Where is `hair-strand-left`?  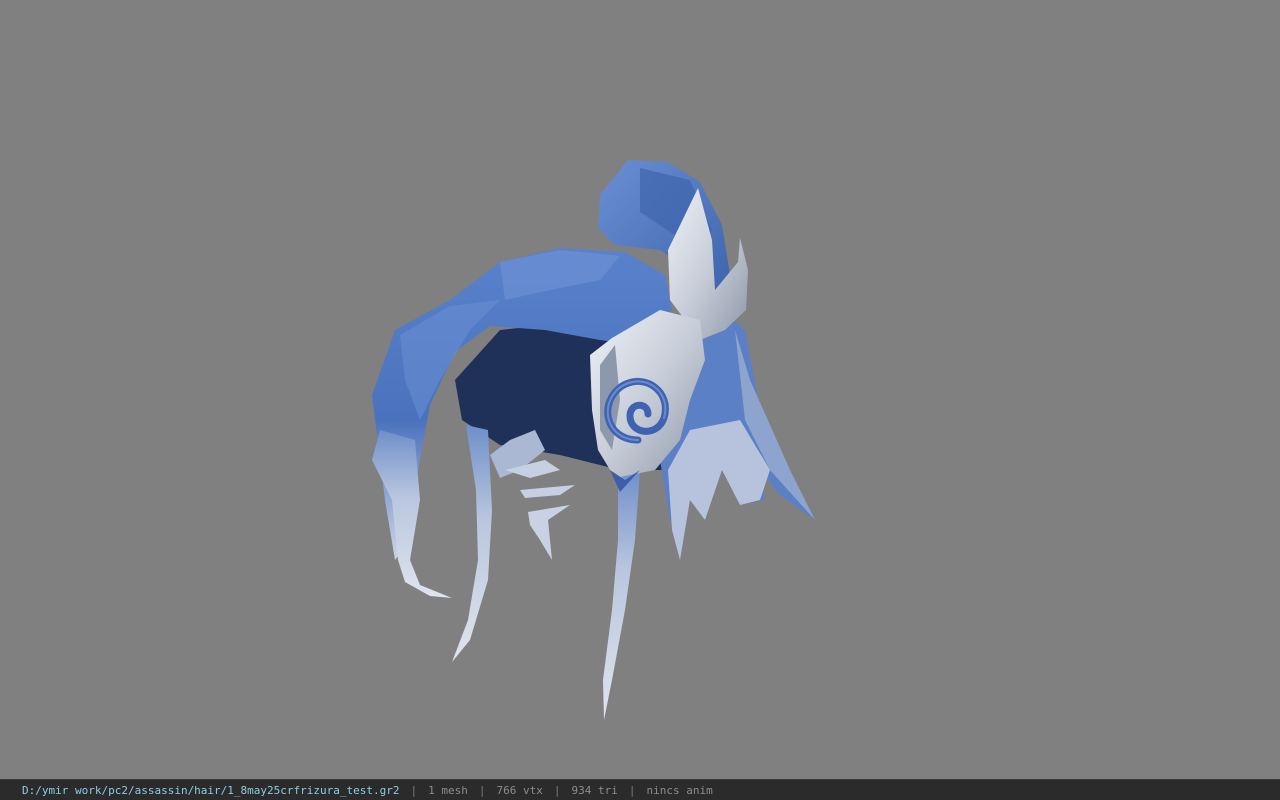 hair-strand-left is located at coordinates (412, 514).